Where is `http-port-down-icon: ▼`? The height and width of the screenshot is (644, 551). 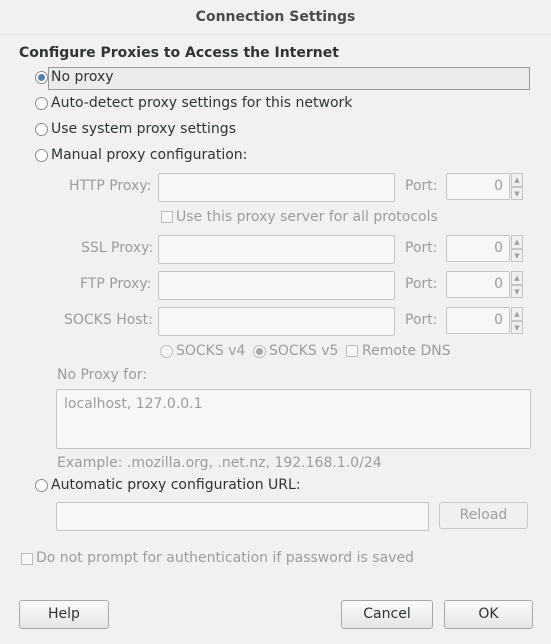 http-port-down-icon: ▼ is located at coordinates (517, 193).